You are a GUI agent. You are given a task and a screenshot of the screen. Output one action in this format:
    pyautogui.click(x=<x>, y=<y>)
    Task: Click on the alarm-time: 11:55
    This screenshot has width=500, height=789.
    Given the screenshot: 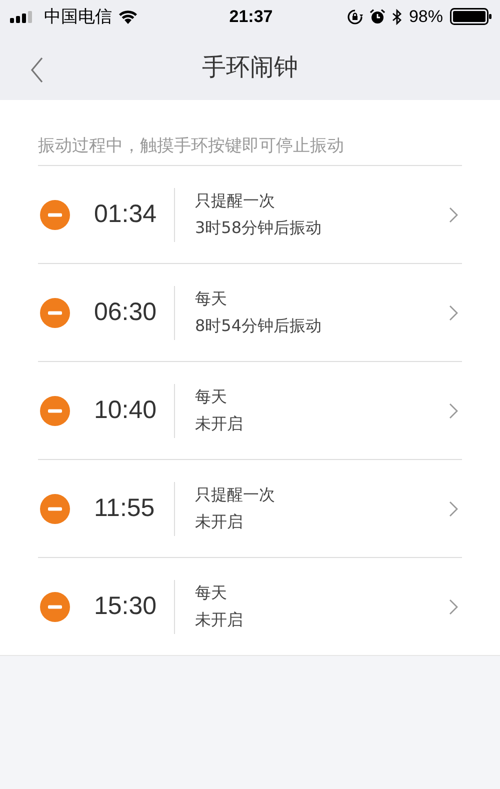 What is the action you would take?
    pyautogui.click(x=125, y=508)
    